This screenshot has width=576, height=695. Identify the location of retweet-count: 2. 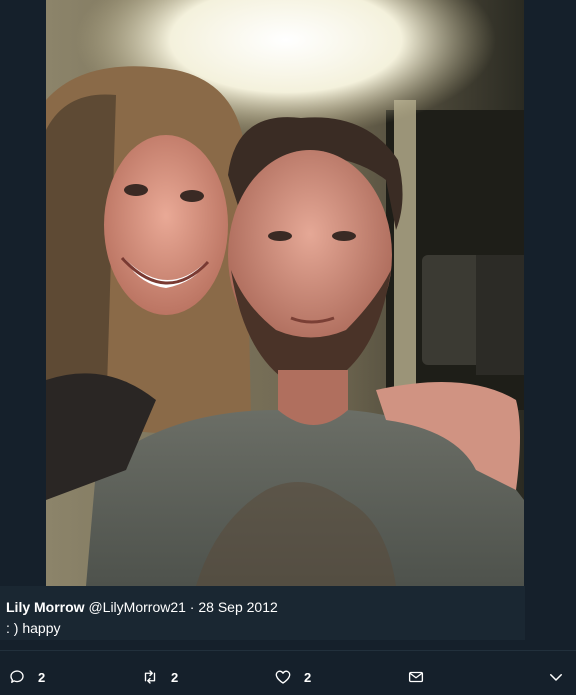
(175, 677).